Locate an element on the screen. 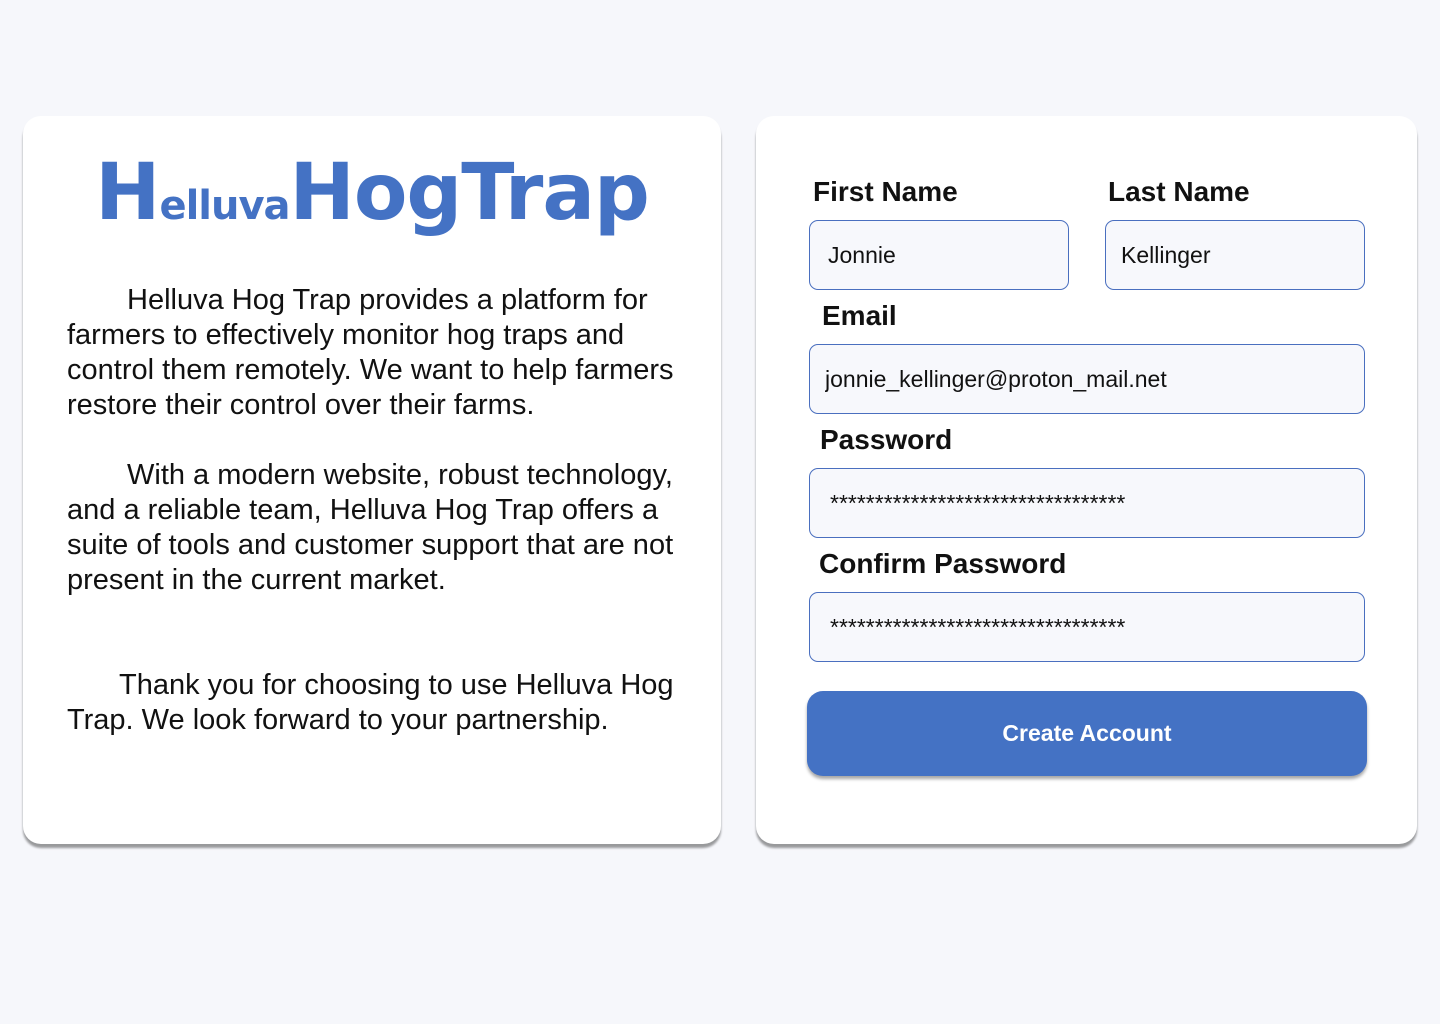 This screenshot has height=1024, width=1440. confirm-password-input is located at coordinates (1087, 627).